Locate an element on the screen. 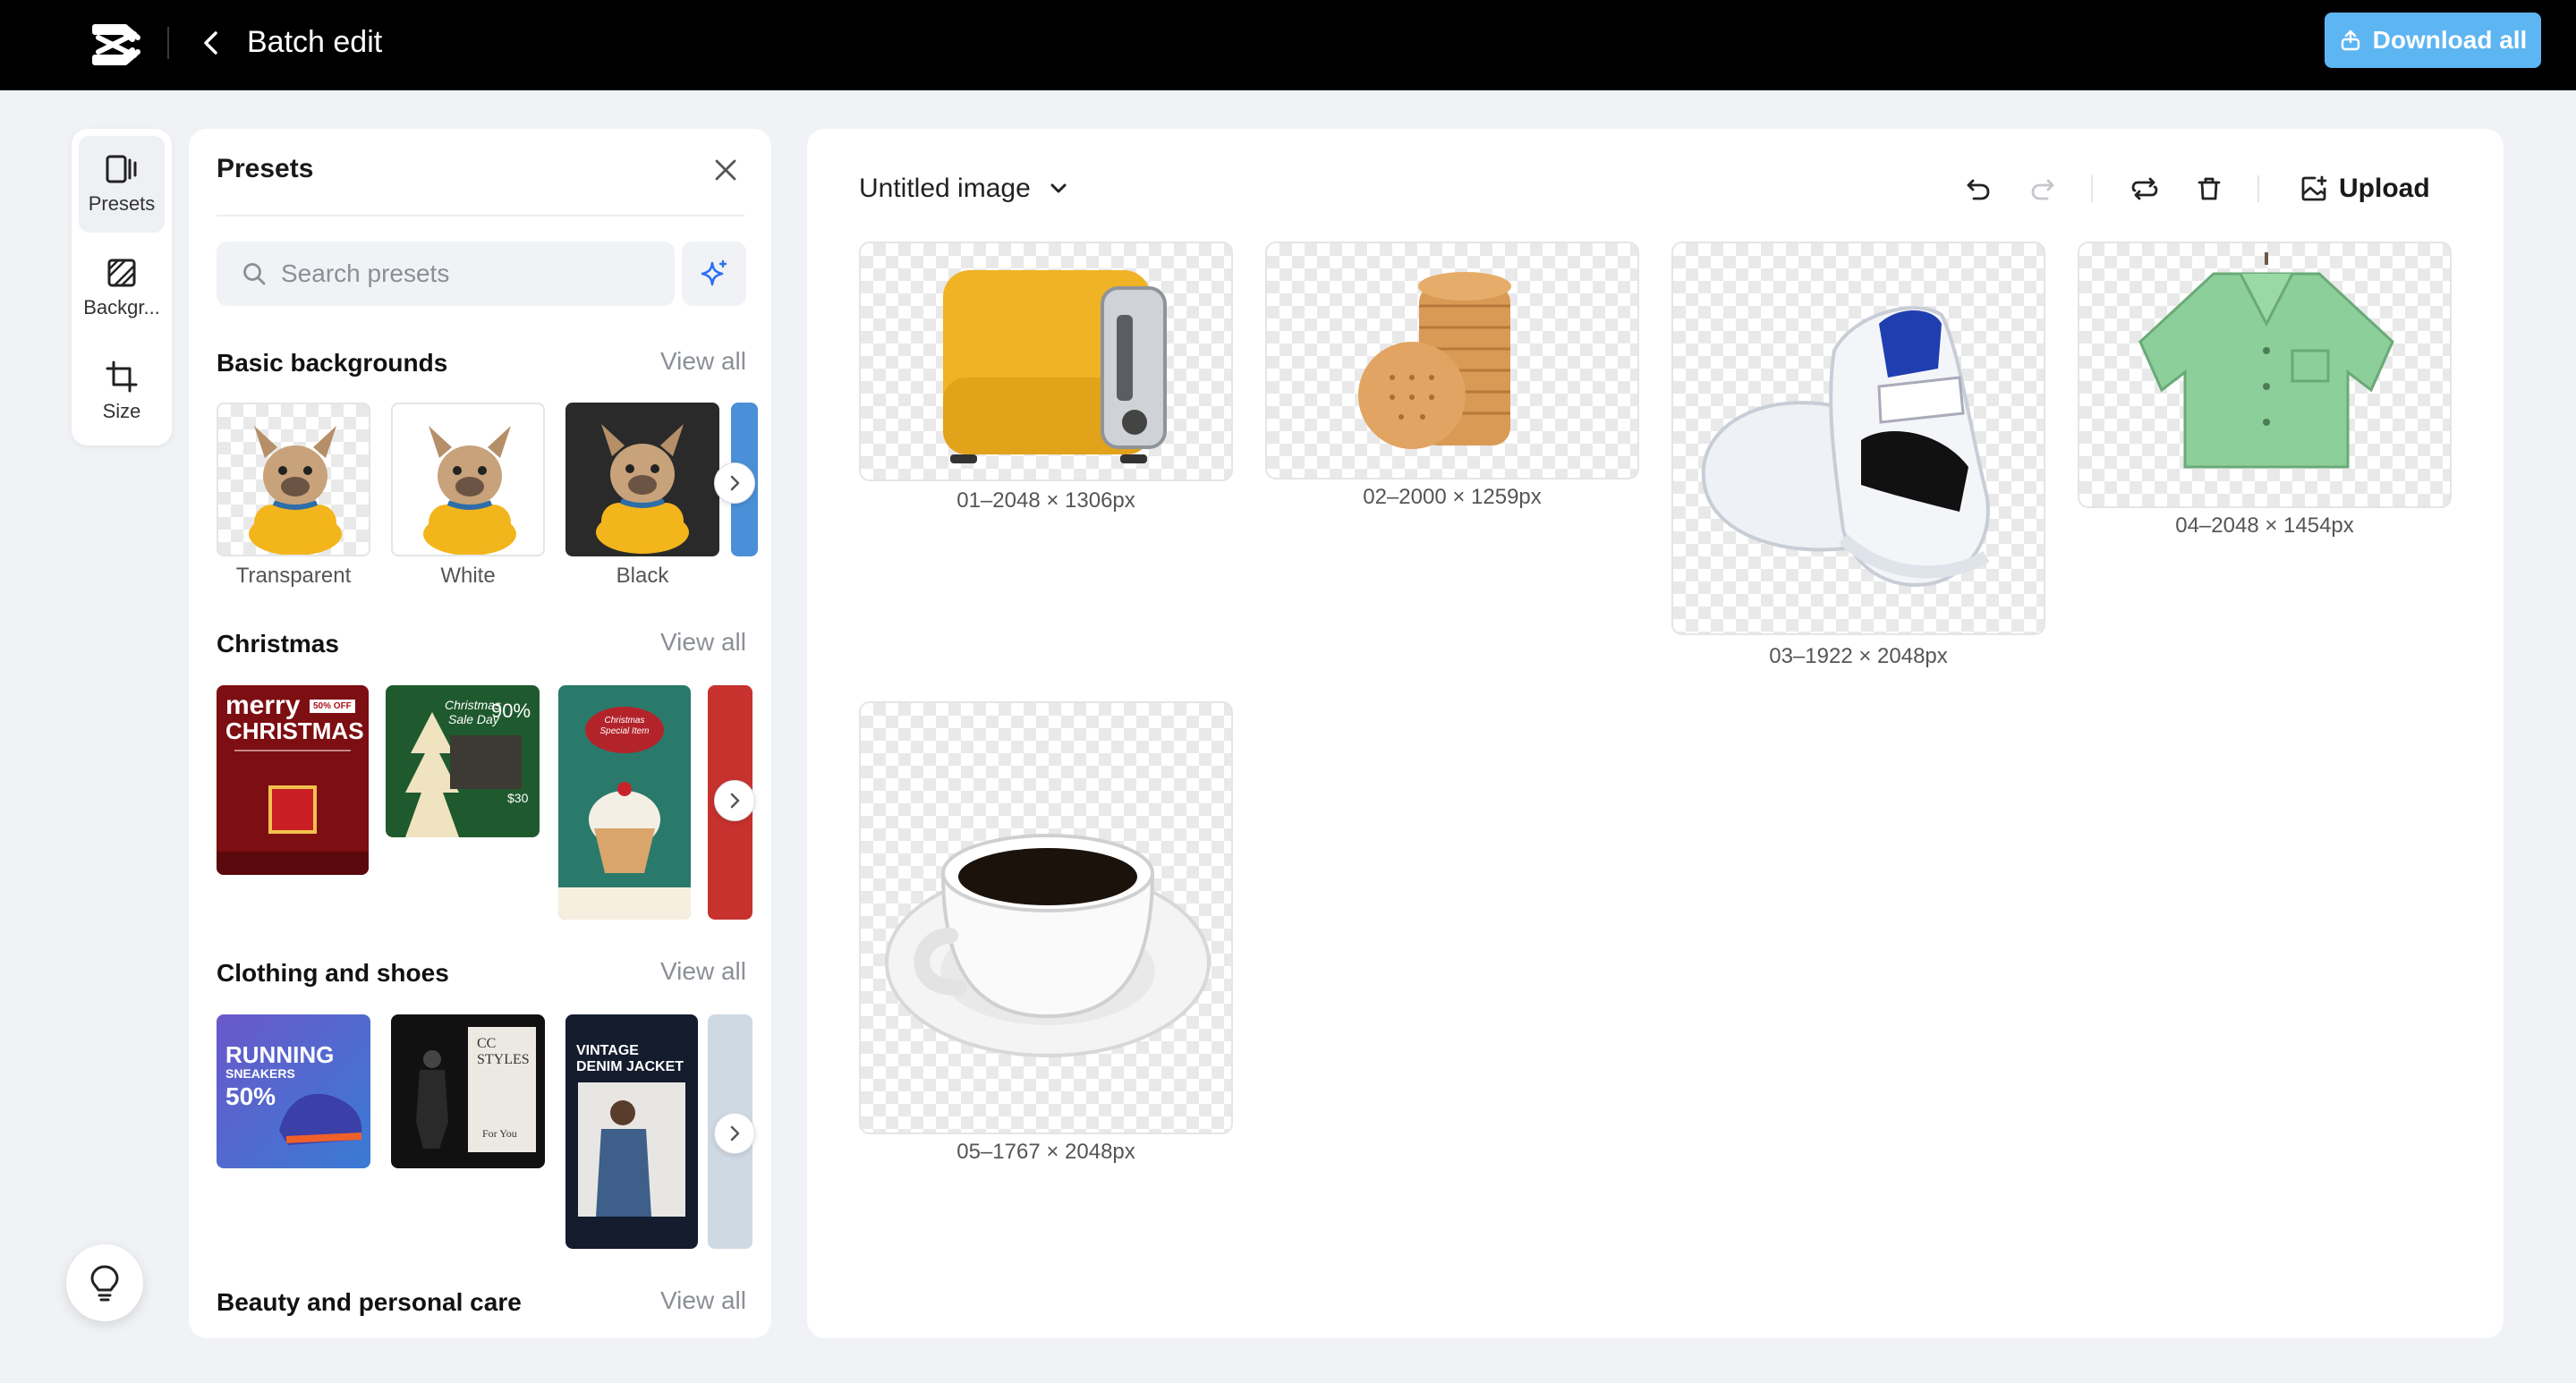 The image size is (2576, 1383). search-presets-input is located at coordinates (469, 274).